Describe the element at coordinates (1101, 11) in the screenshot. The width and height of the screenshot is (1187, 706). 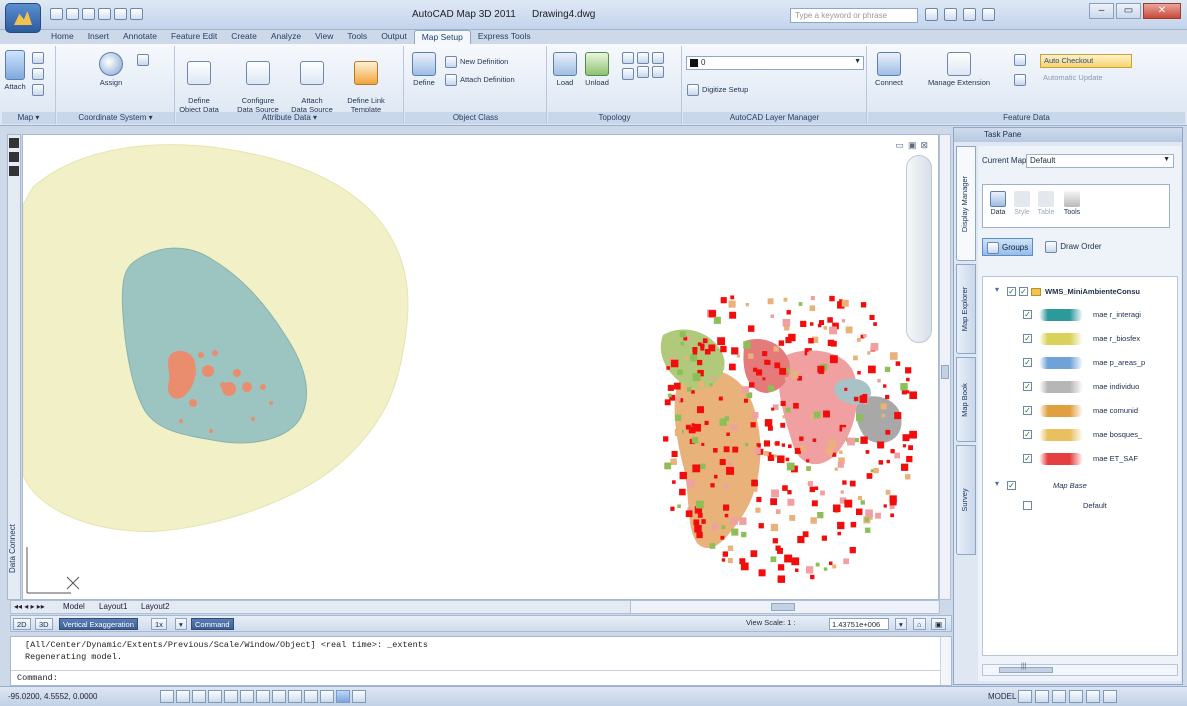
I see `minimize-button: –` at that location.